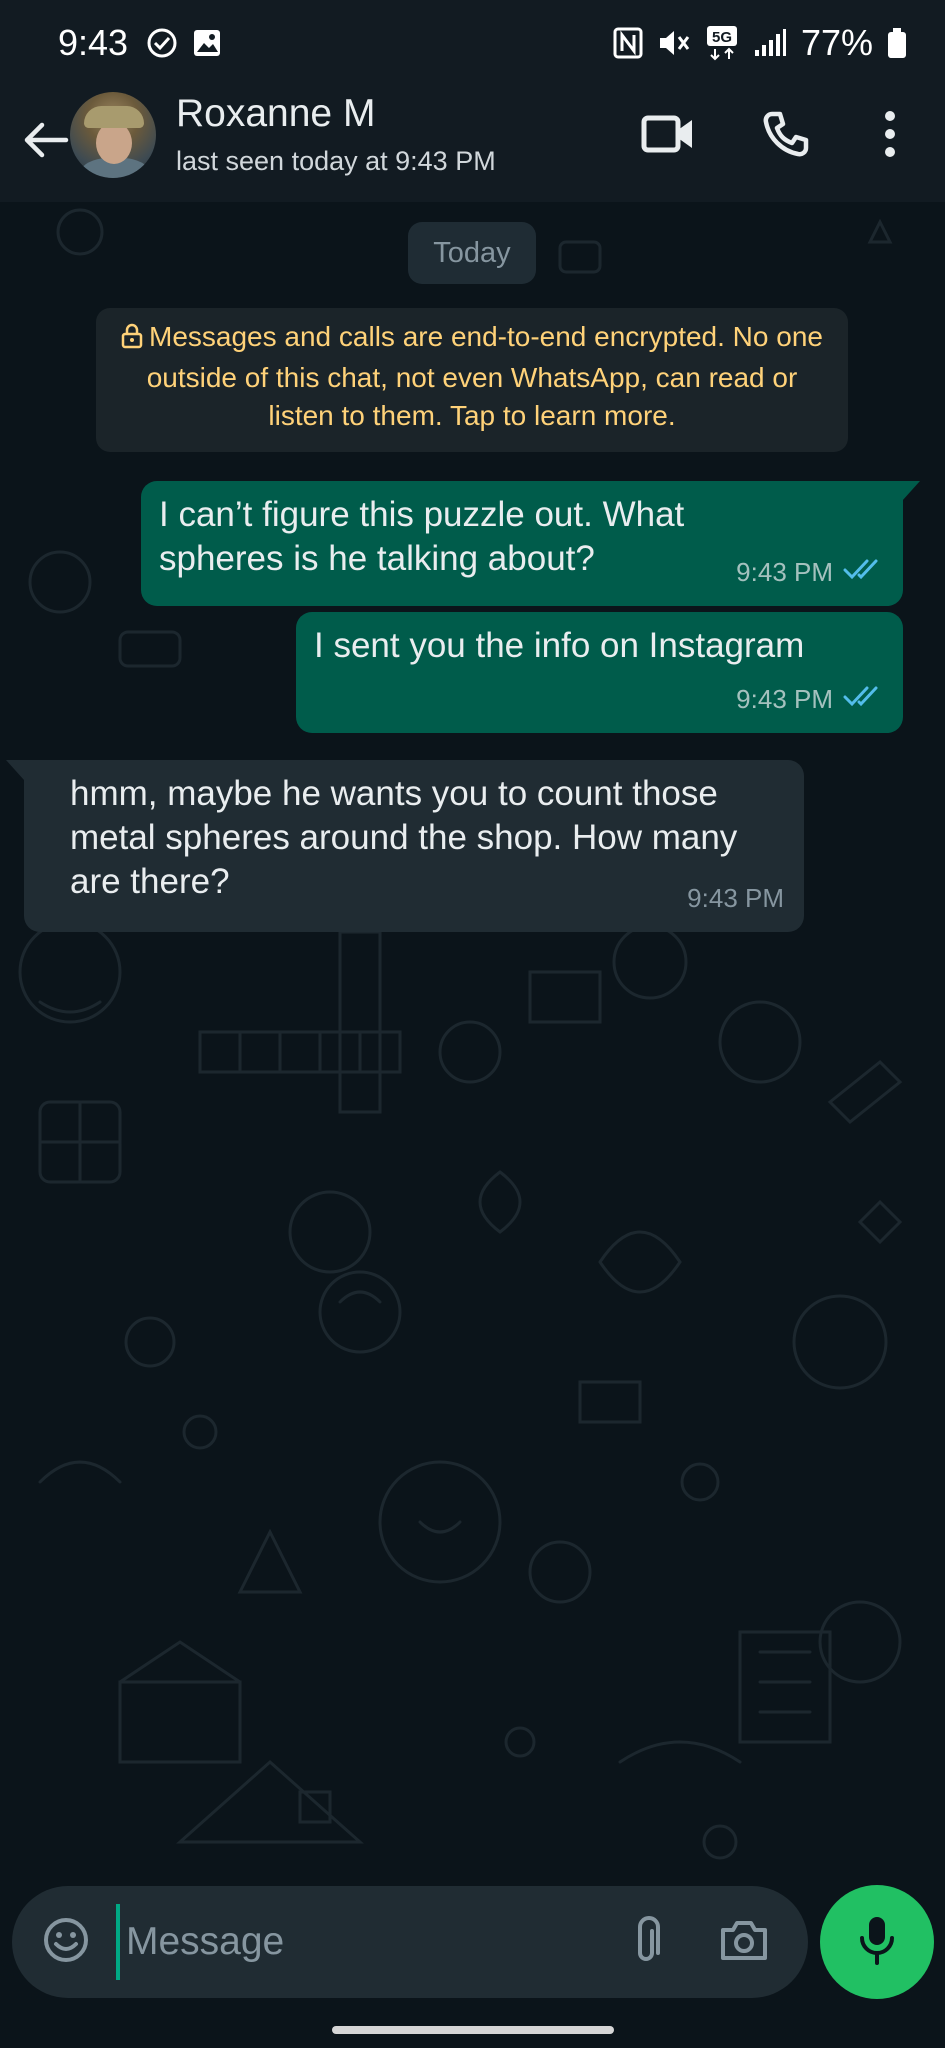 The height and width of the screenshot is (2048, 945). I want to click on emoji-button, so click(66, 1942).